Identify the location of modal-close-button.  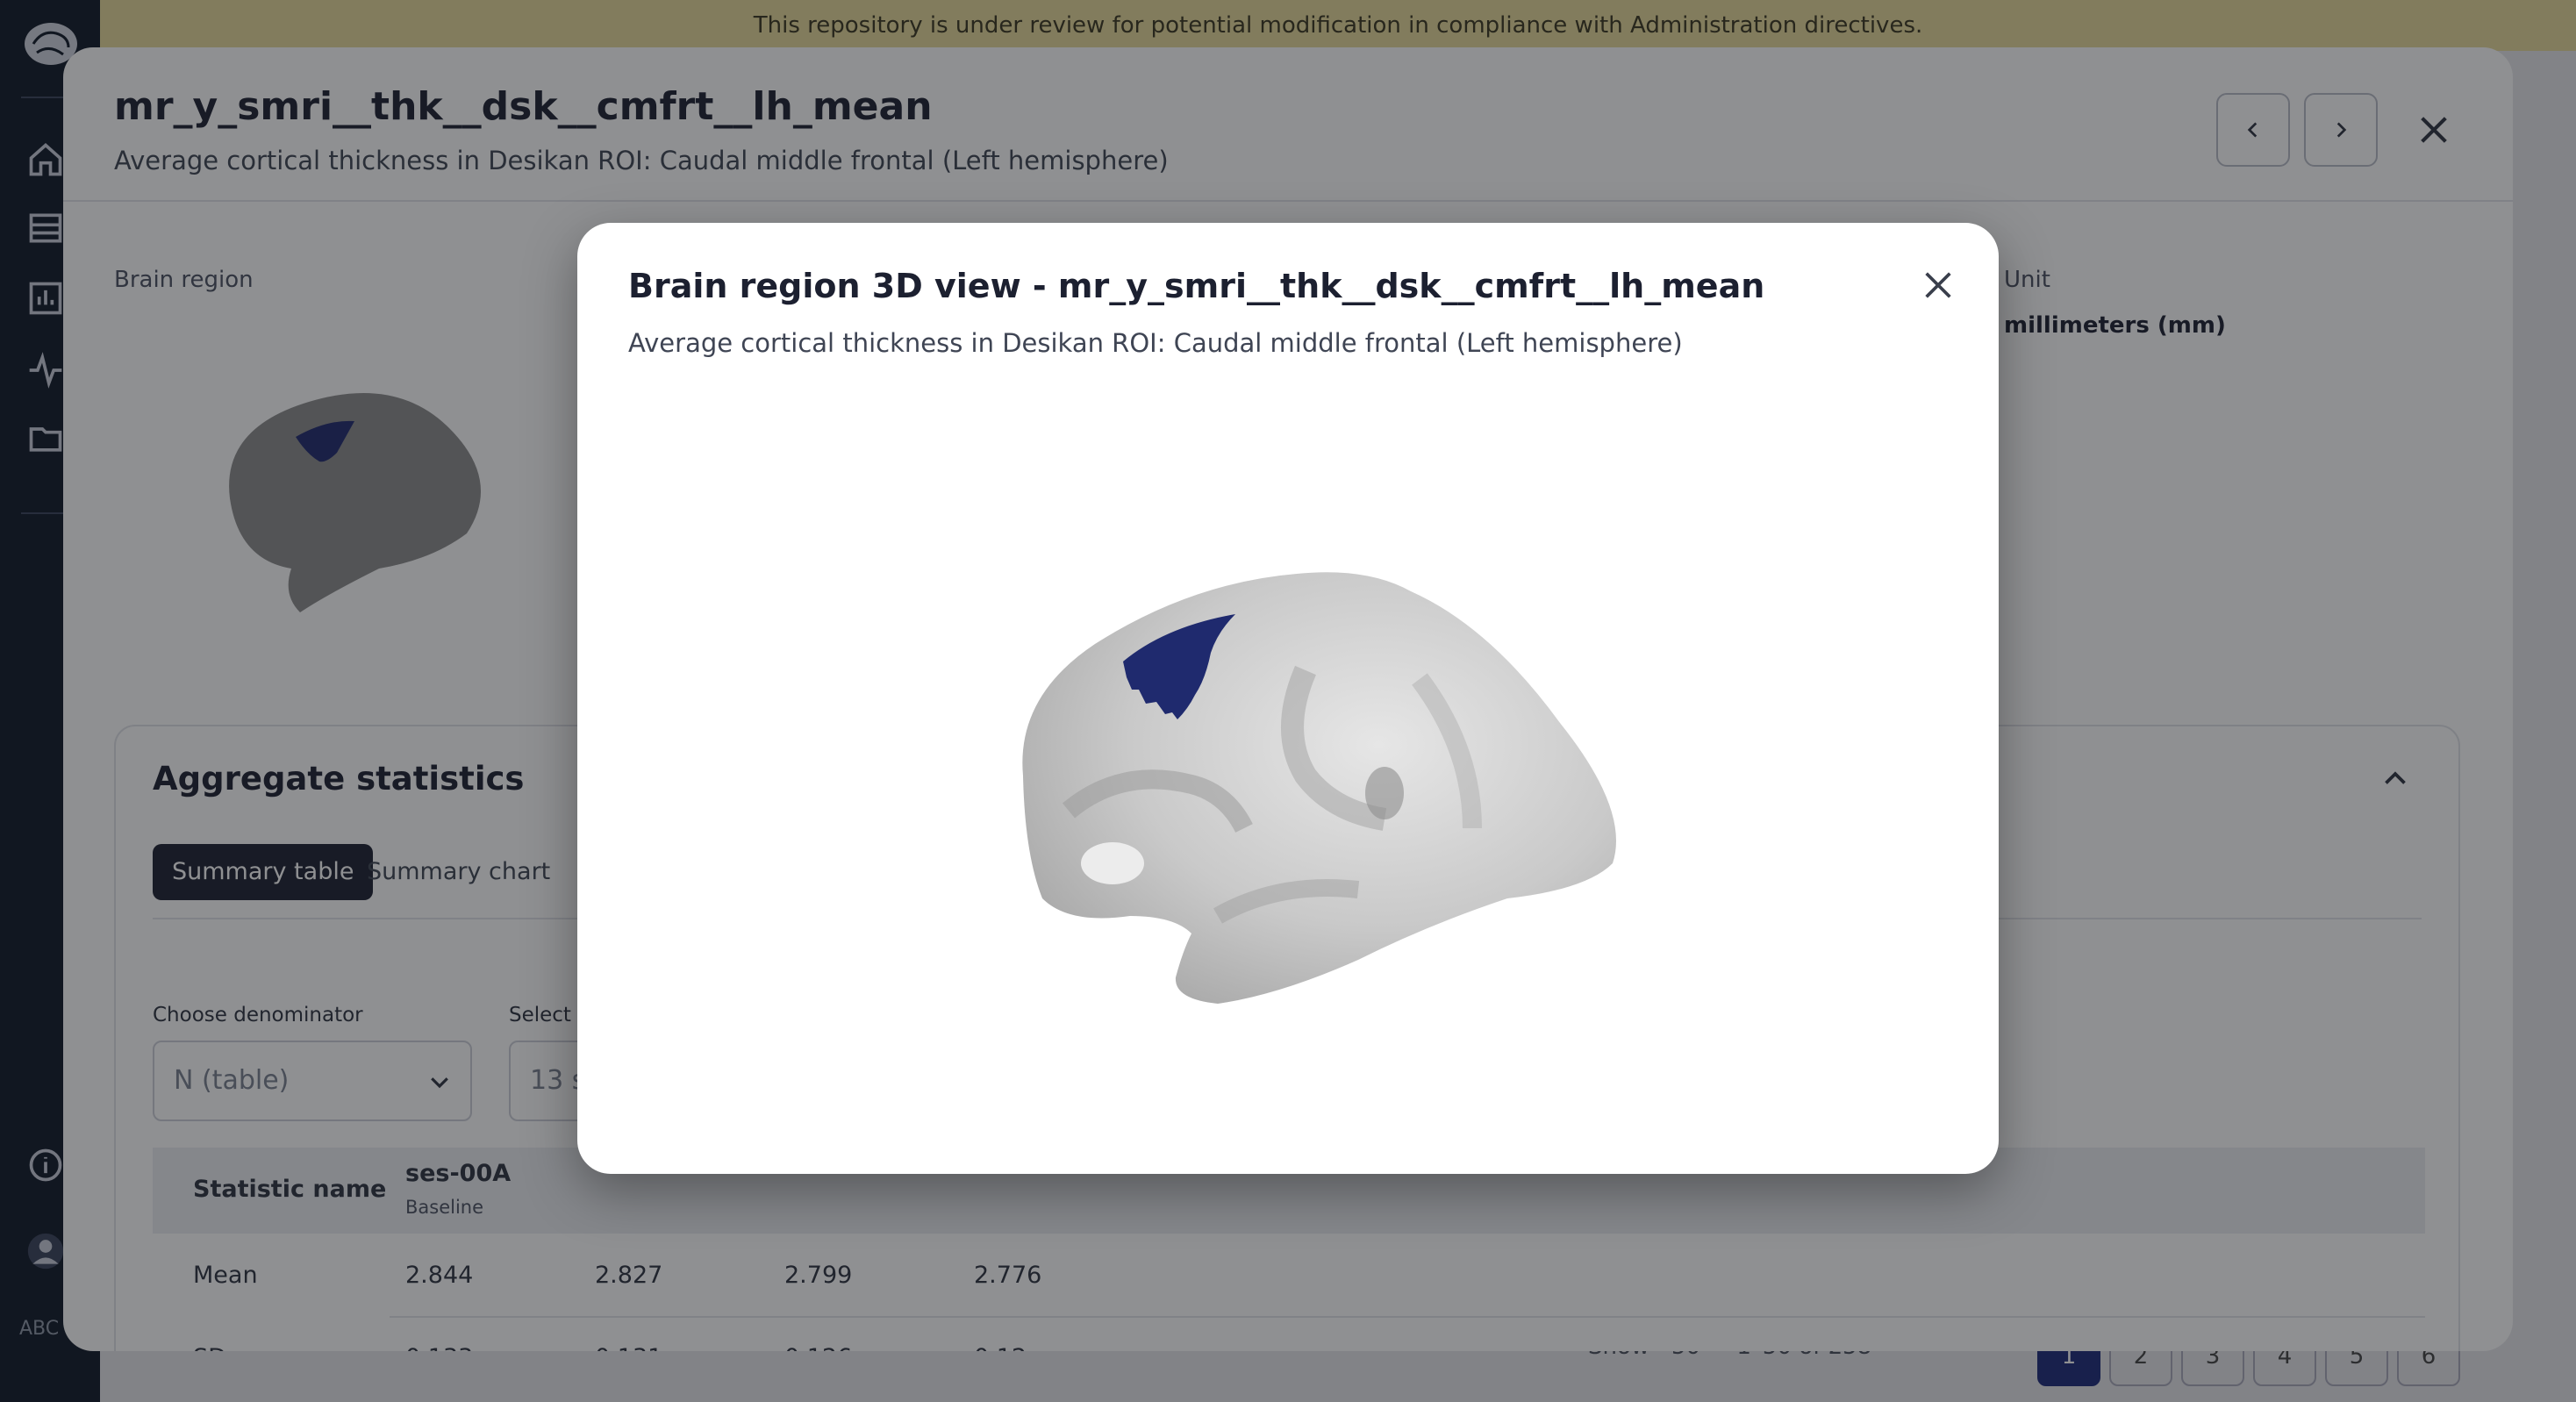
(1938, 285).